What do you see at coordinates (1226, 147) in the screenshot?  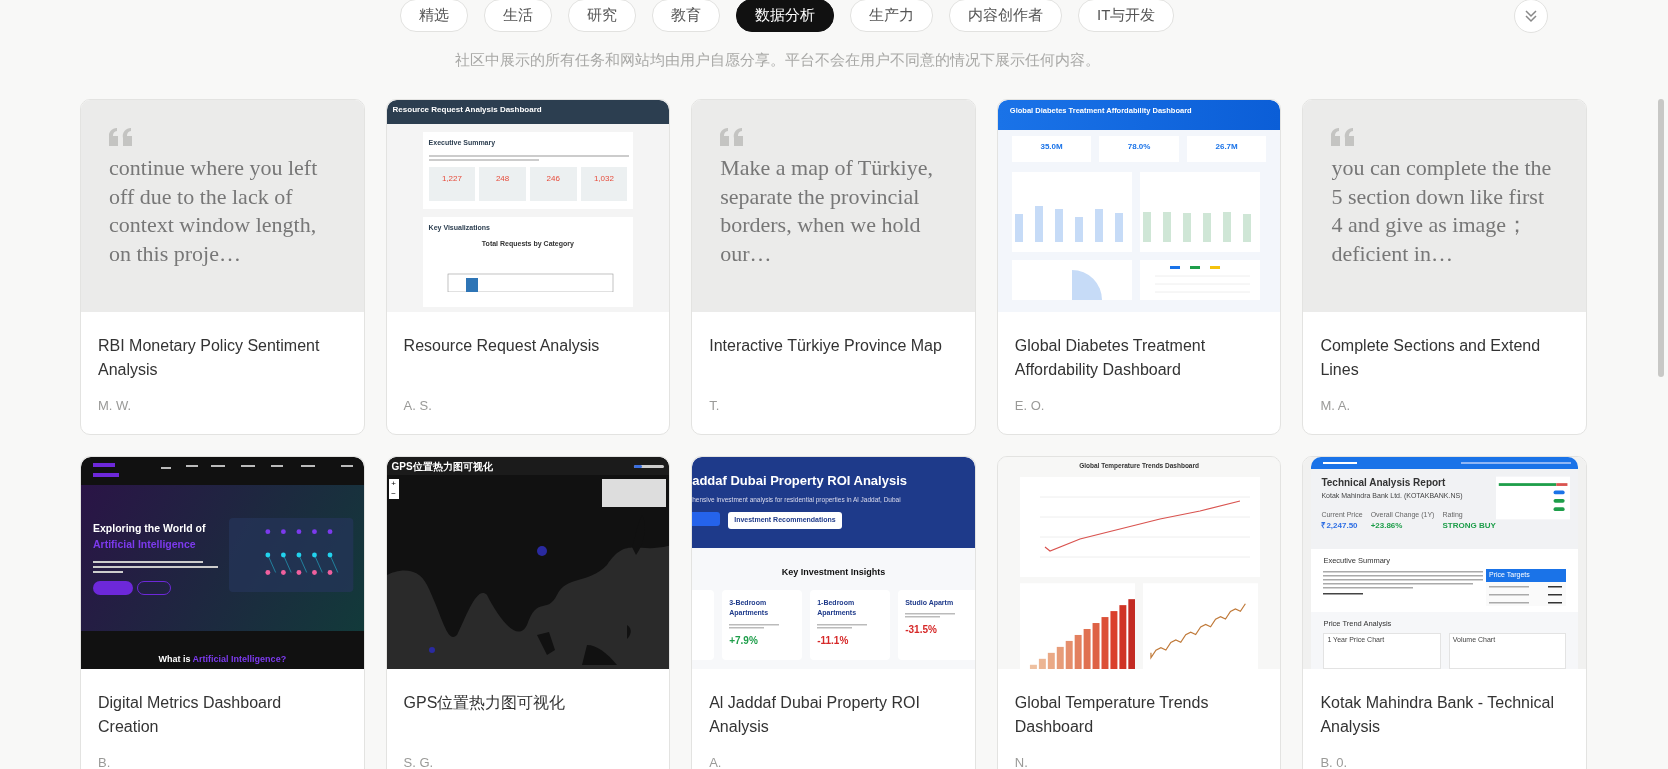 I see `stat-value: 26.7M` at bounding box center [1226, 147].